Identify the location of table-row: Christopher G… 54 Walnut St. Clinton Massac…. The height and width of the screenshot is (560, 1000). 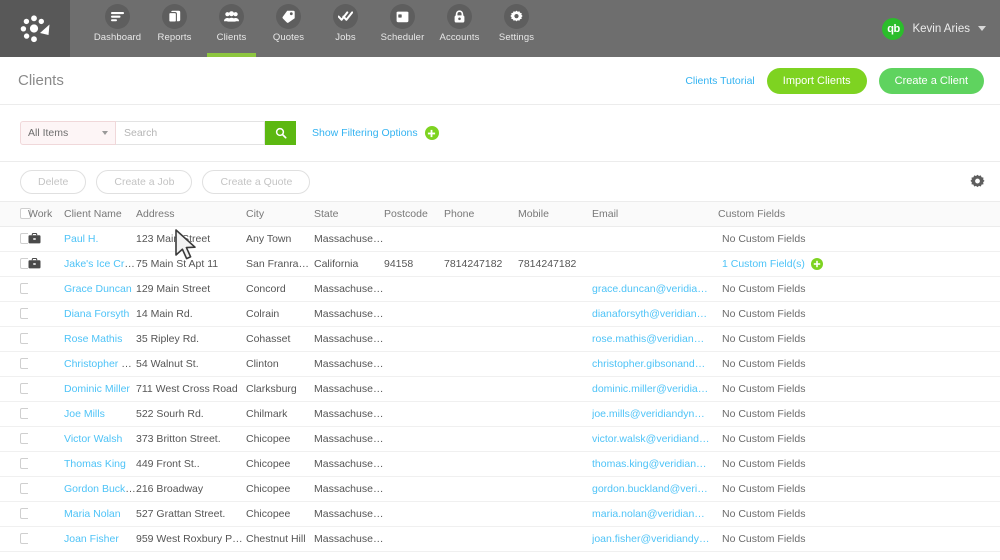
(500, 364).